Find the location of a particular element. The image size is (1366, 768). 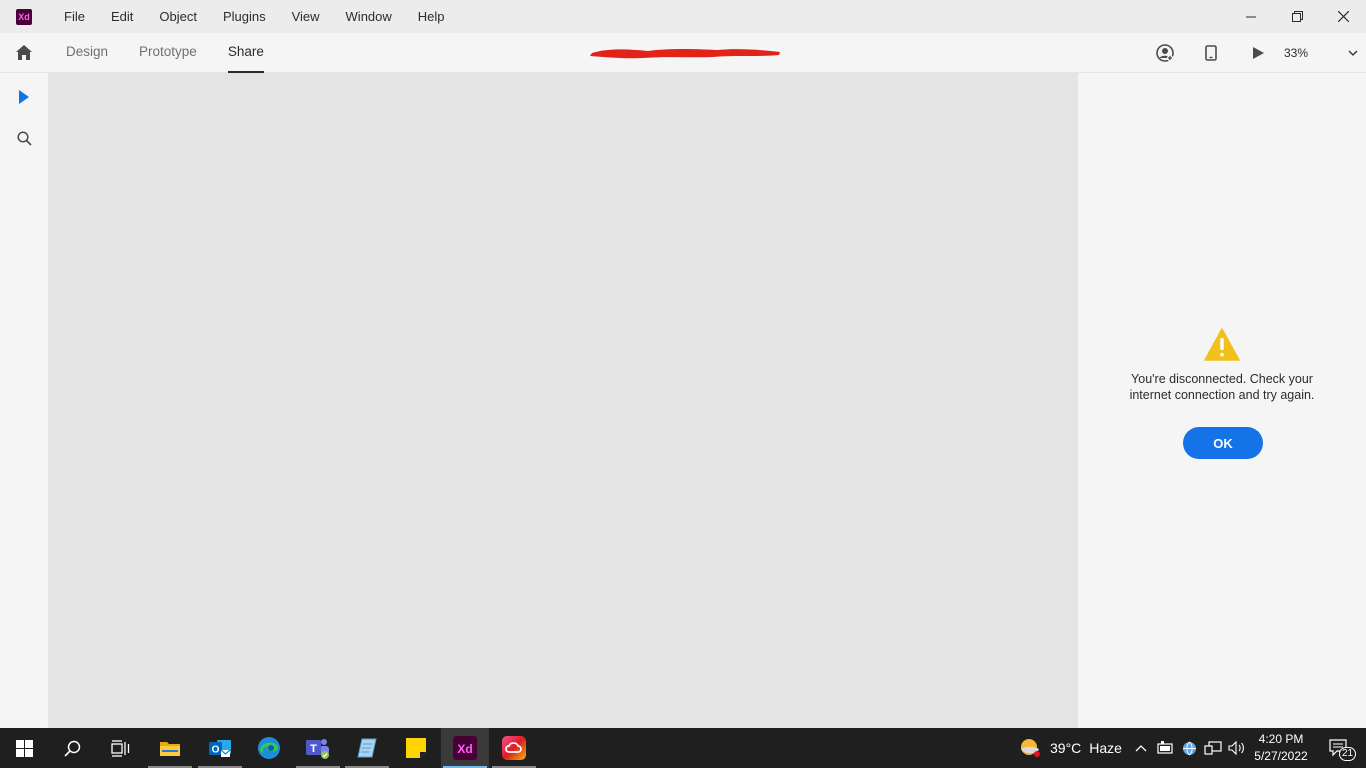

minimize-button is located at coordinates (1251, 16).